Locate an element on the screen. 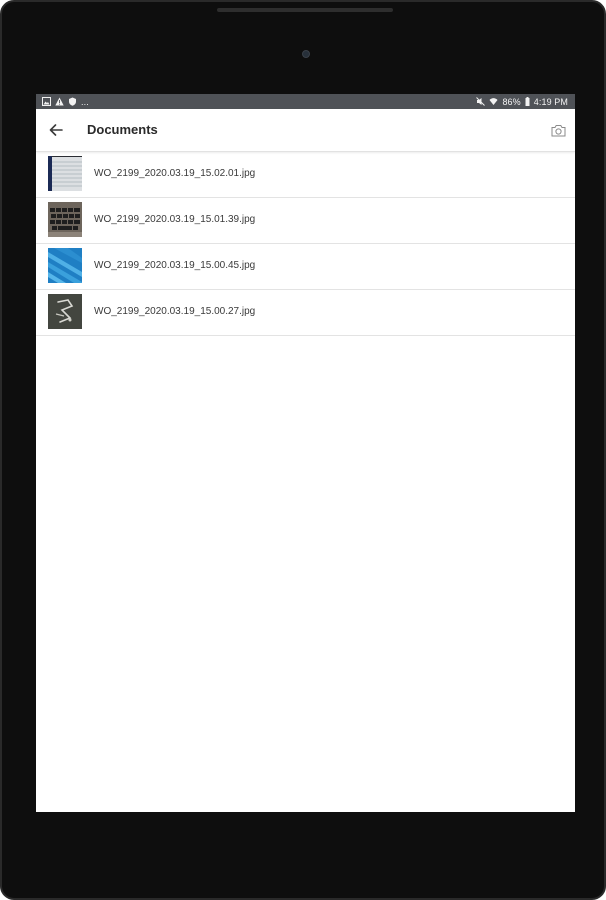 The image size is (606, 900). front-camera-lens is located at coordinates (306, 54).